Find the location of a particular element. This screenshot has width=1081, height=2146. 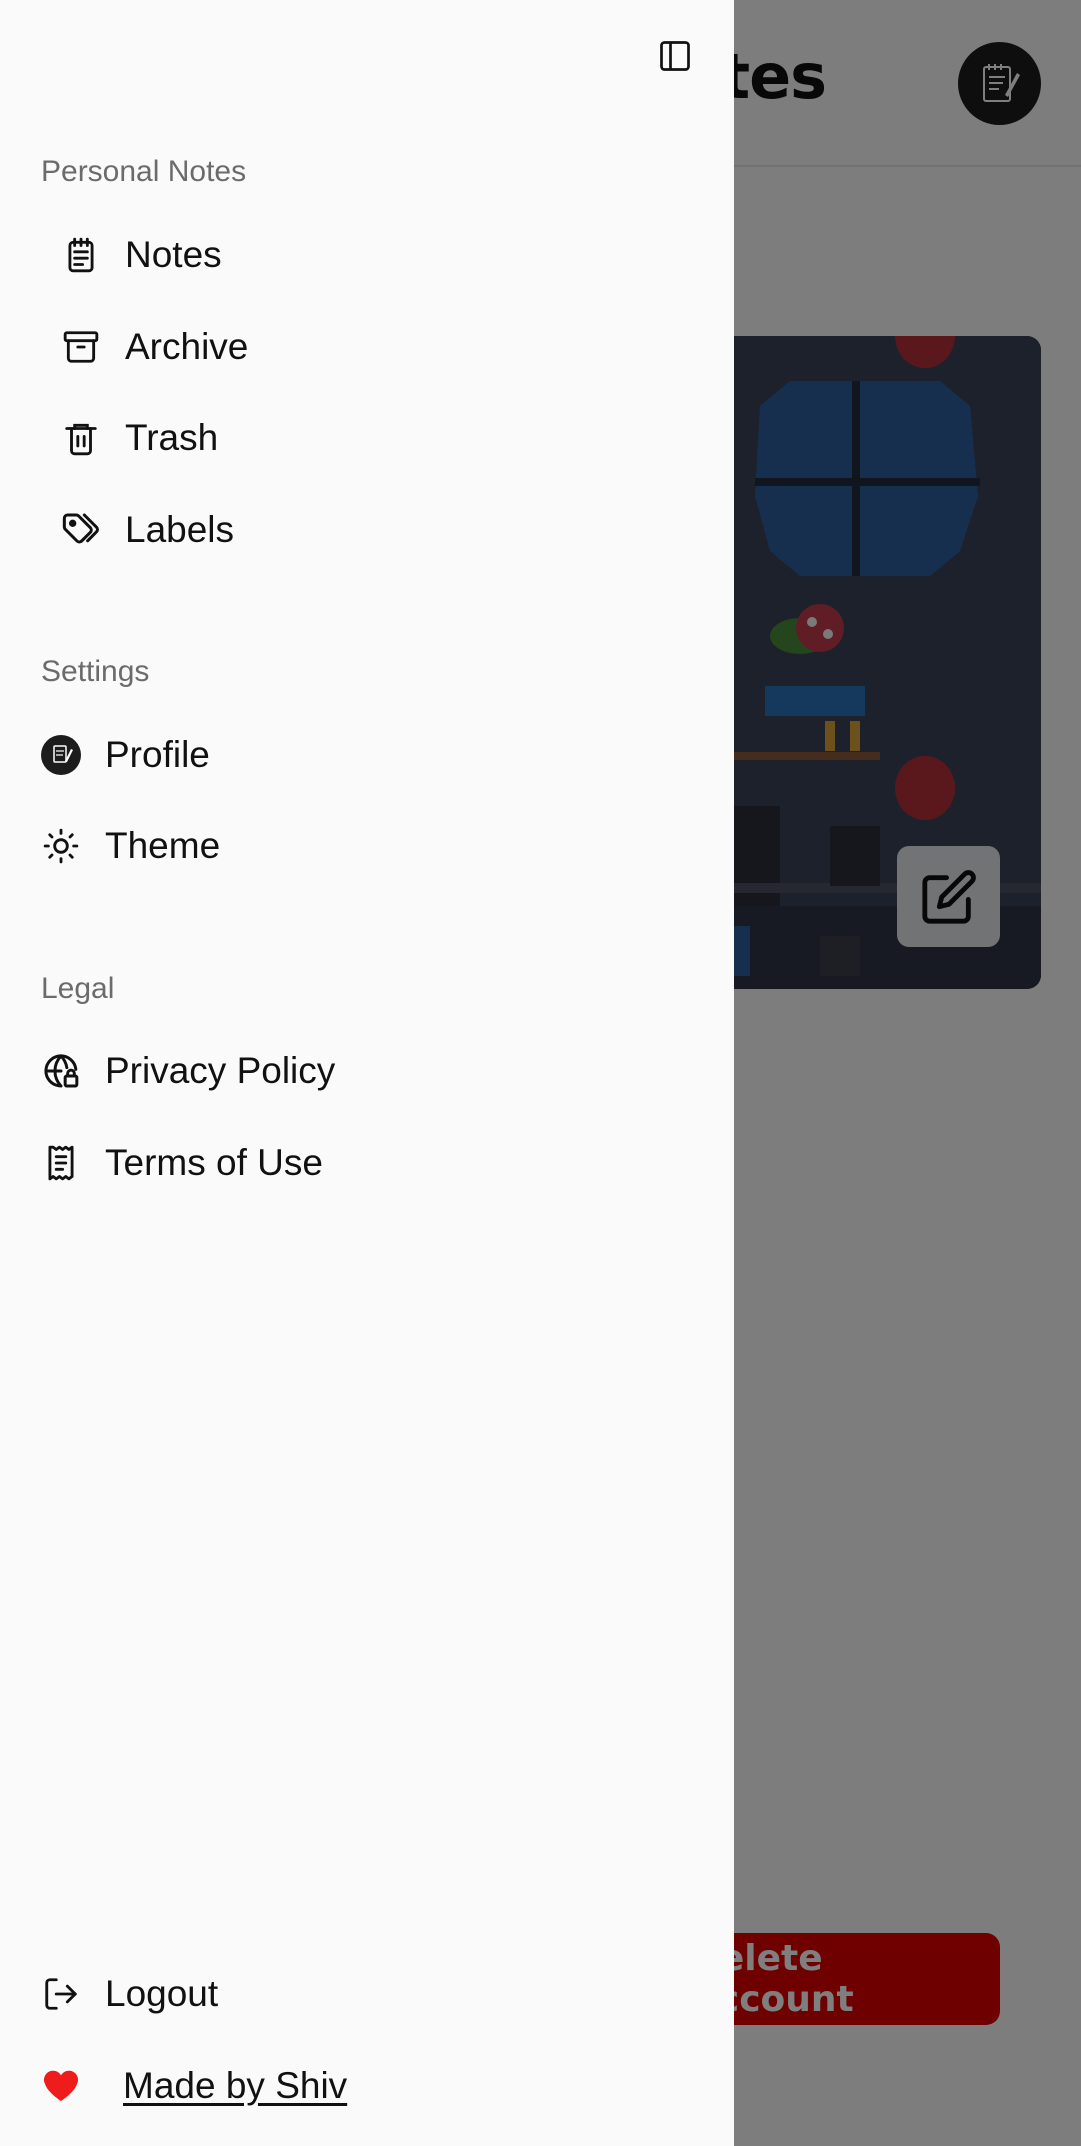

sun-icon is located at coordinates (61, 846).